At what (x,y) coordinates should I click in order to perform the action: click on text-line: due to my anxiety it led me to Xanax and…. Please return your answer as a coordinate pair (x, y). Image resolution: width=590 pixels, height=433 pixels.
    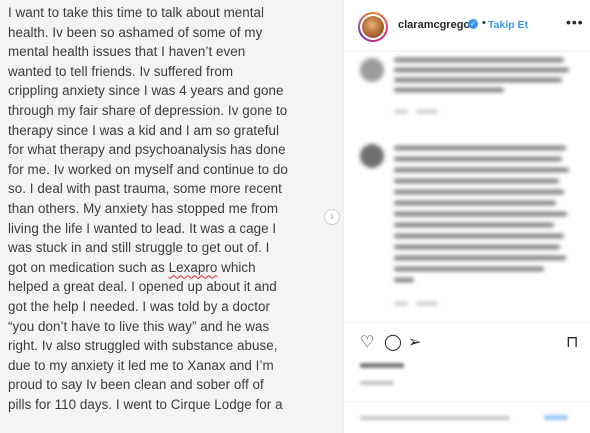
    Looking at the image, I should click on (141, 365).